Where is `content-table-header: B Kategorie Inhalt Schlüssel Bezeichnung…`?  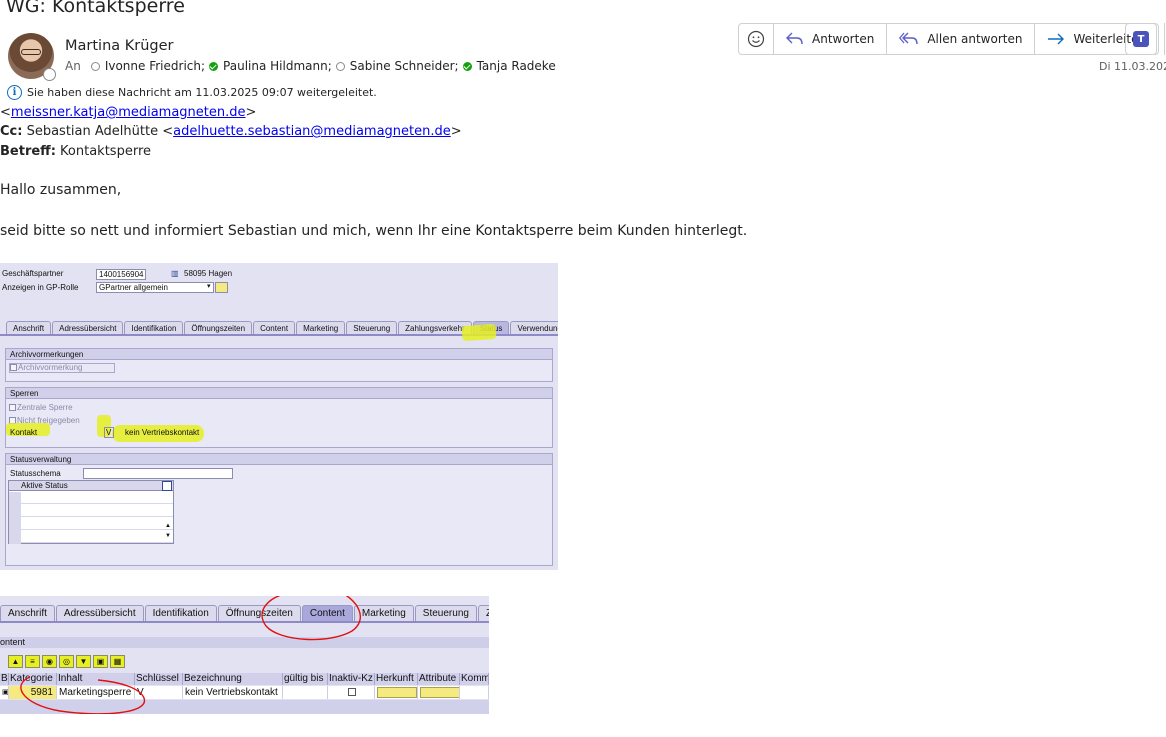
content-table-header: B Kategorie Inhalt Schlüssel Bezeichnung… is located at coordinates (244, 679).